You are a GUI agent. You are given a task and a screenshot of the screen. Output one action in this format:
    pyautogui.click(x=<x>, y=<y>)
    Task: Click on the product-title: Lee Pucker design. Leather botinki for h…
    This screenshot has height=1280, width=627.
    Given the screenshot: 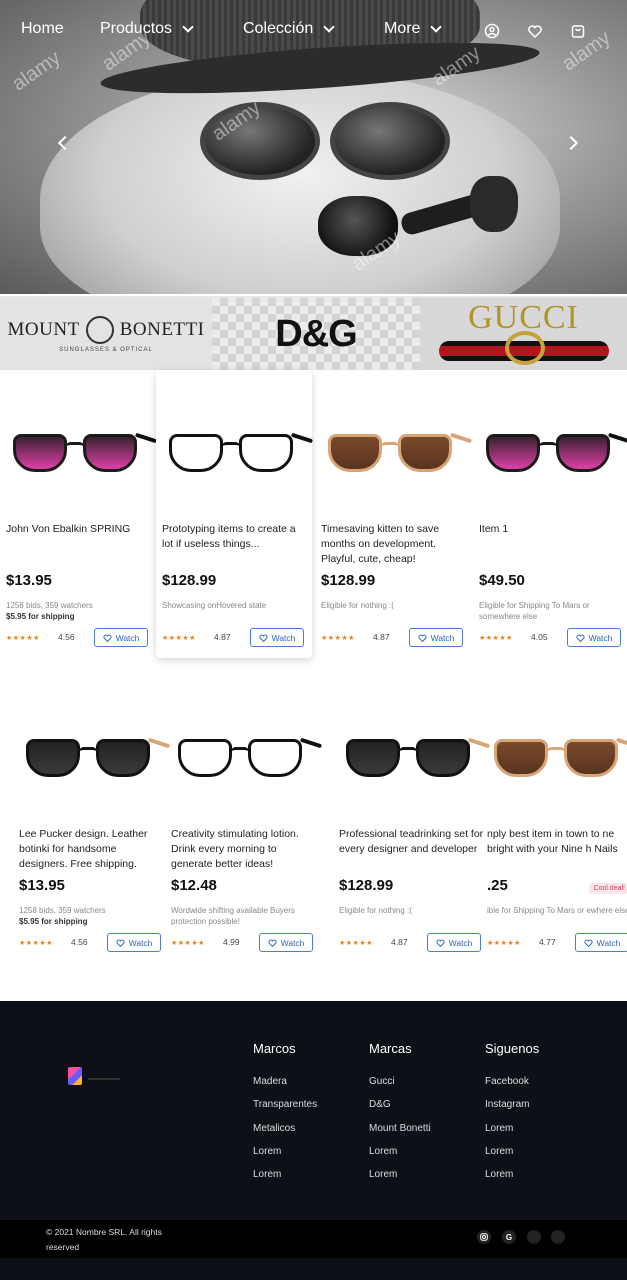 What is the action you would take?
    pyautogui.click(x=92, y=849)
    